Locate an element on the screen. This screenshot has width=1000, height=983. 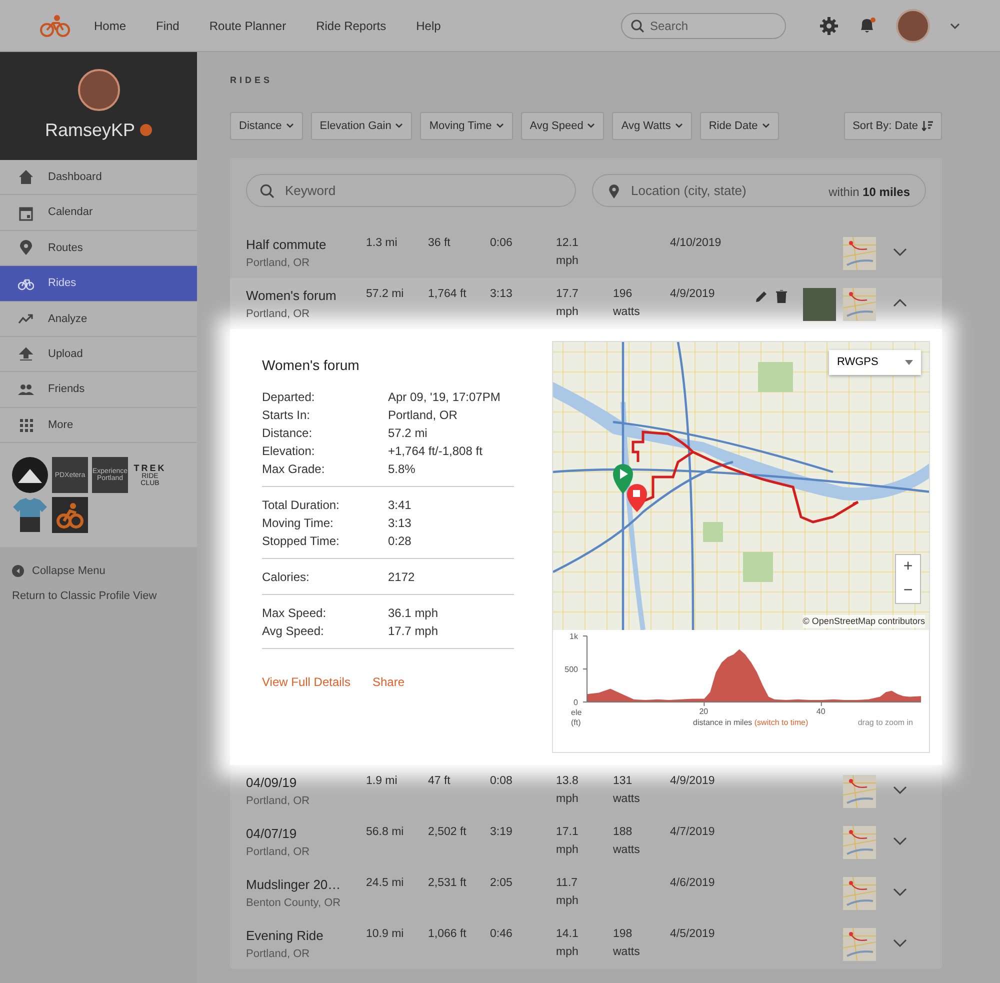
nav-link: Help is located at coordinates (428, 25).